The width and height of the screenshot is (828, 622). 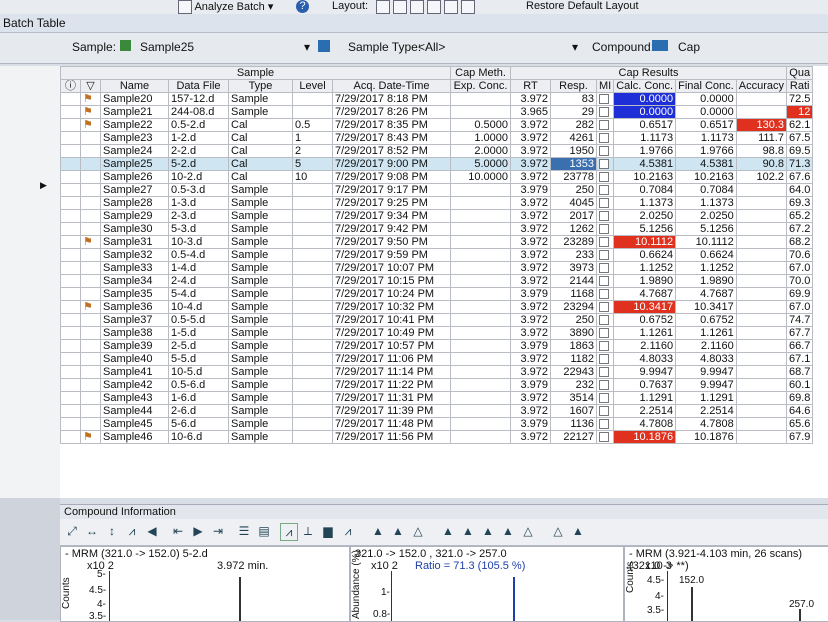 I want to click on layout-3-icon, so click(x=417, y=7).